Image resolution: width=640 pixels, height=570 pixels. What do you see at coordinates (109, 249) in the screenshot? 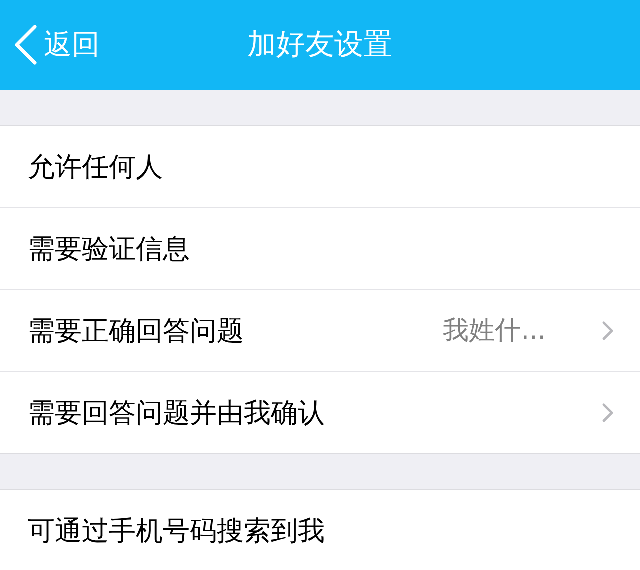
I see `row-label: 需要验证信息` at bounding box center [109, 249].